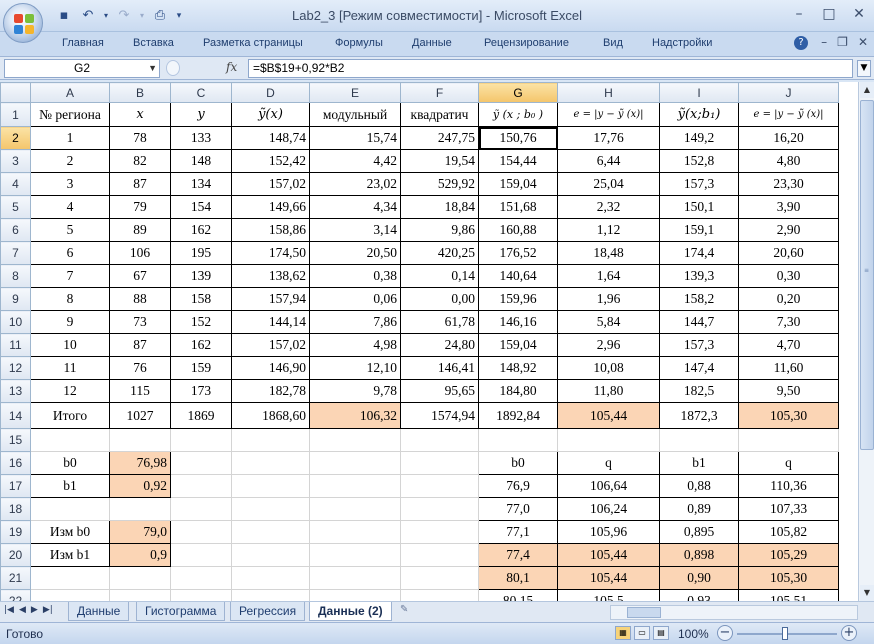 This screenshot has width=874, height=644. I want to click on table-cell: 151,68, so click(518, 207).